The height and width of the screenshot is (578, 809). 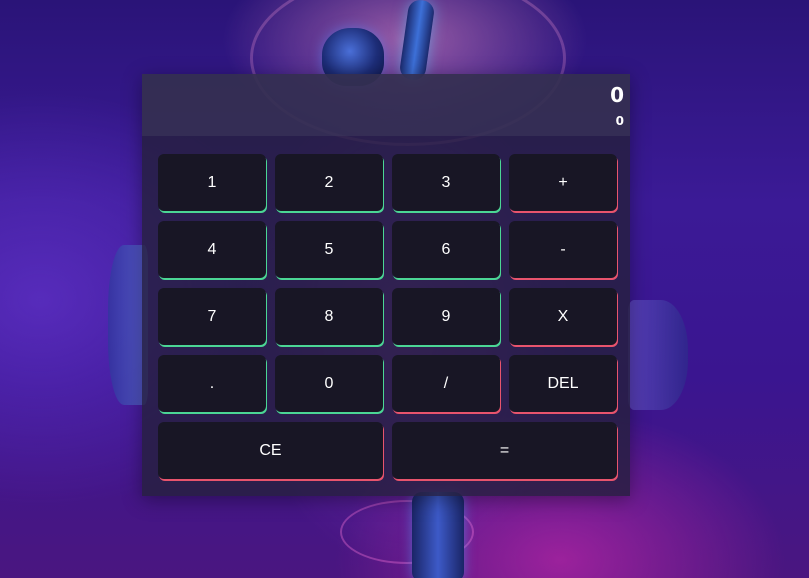 What do you see at coordinates (617, 95) in the screenshot?
I see `current-value: 0` at bounding box center [617, 95].